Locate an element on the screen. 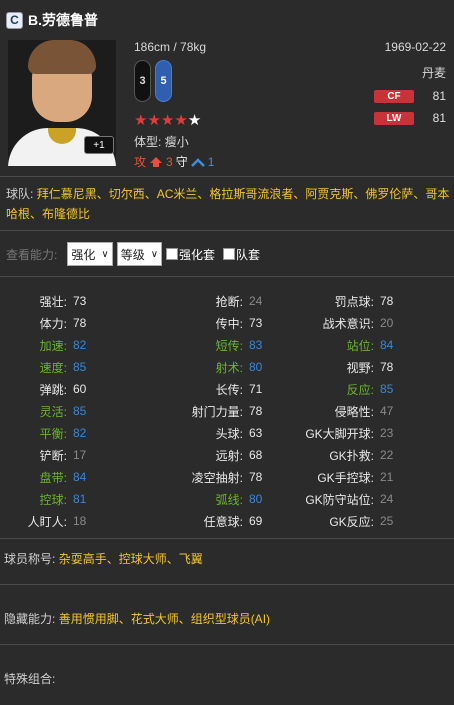 This screenshot has width=454, height=705. stat-label: GK手控球: is located at coordinates (345, 477).